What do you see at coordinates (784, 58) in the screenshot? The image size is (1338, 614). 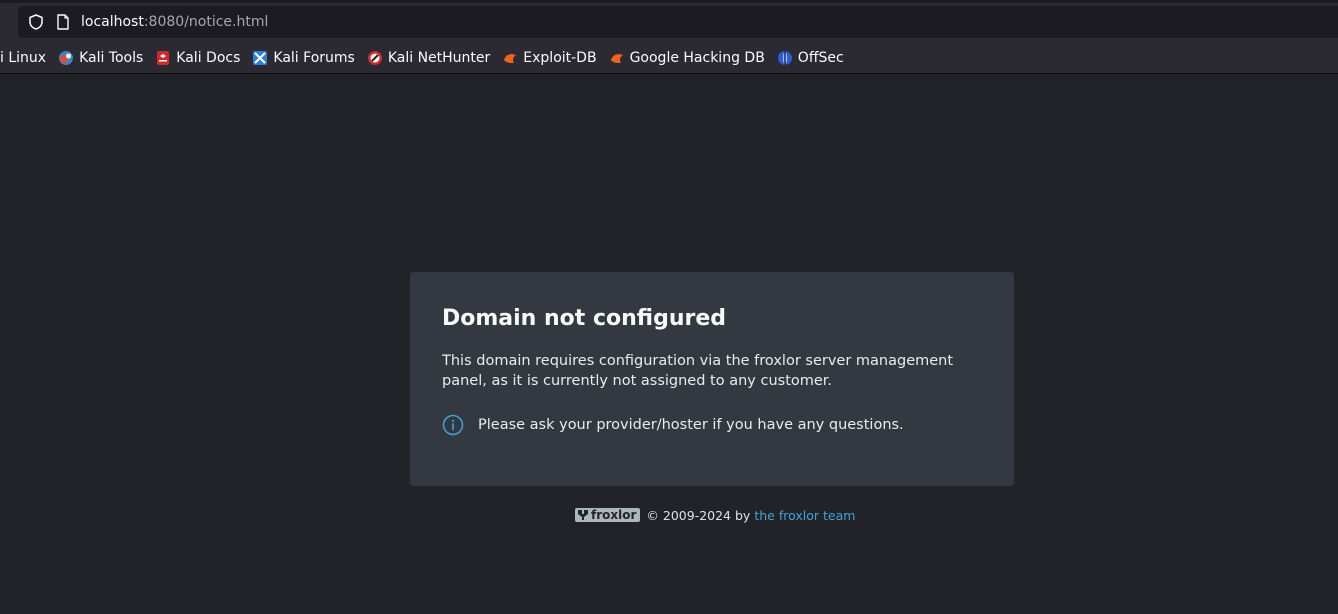 I see `offsec-icon` at bounding box center [784, 58].